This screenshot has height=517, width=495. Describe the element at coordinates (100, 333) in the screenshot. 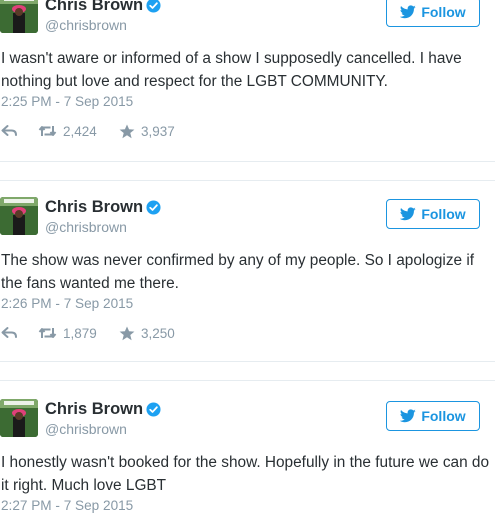

I see `tweet-actions: 1,879 3,250` at that location.